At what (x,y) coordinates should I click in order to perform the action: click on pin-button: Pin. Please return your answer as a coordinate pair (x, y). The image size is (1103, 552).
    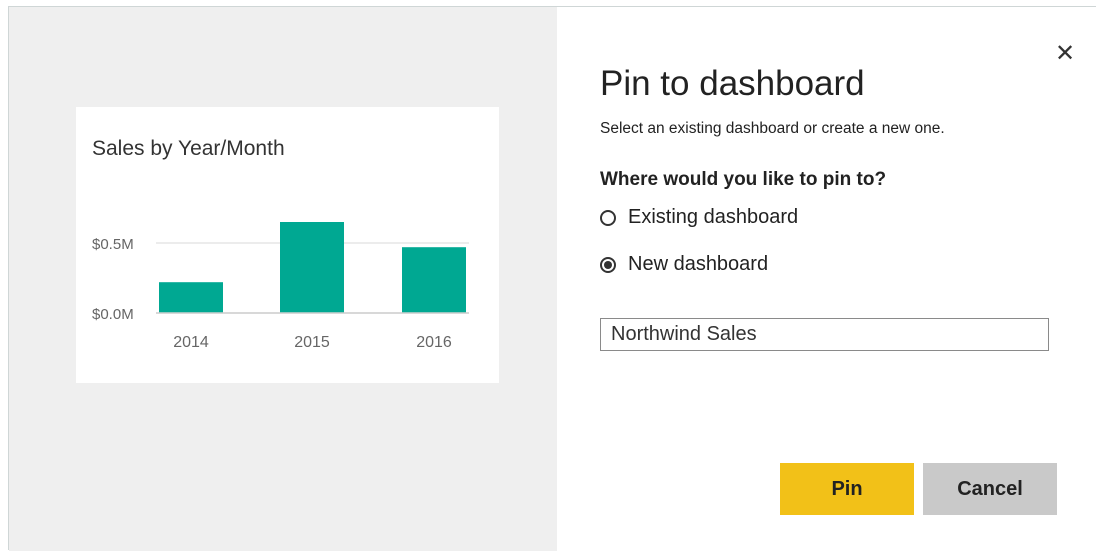
    Looking at the image, I should click on (847, 489).